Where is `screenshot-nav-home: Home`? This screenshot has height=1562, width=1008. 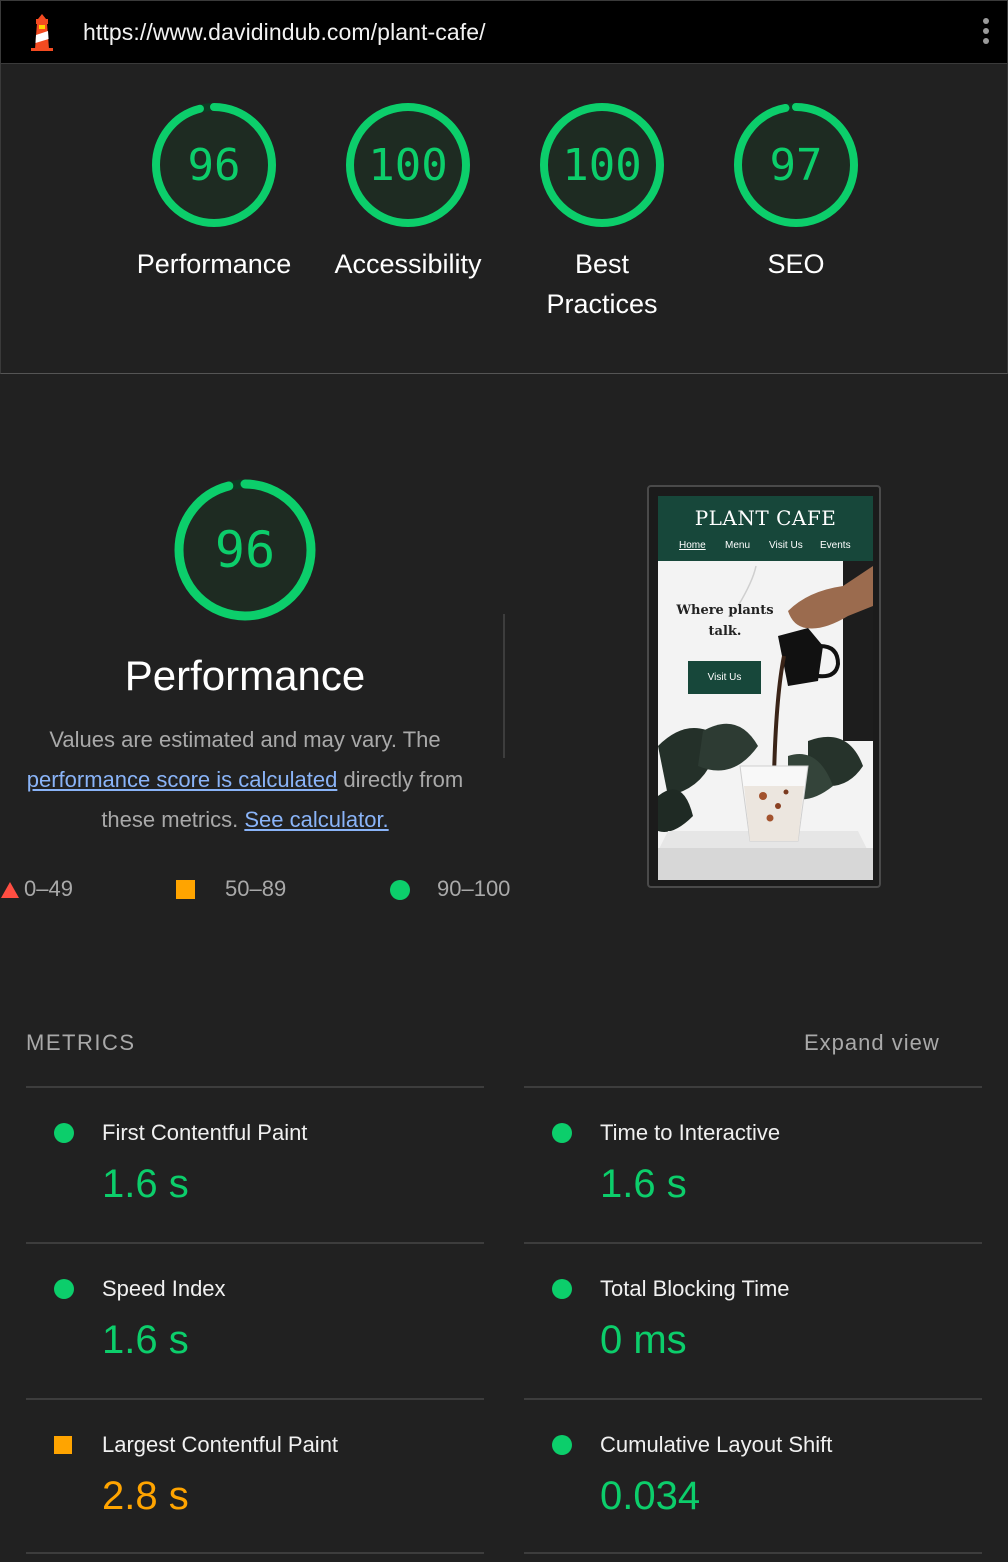 screenshot-nav-home: Home is located at coordinates (692, 545).